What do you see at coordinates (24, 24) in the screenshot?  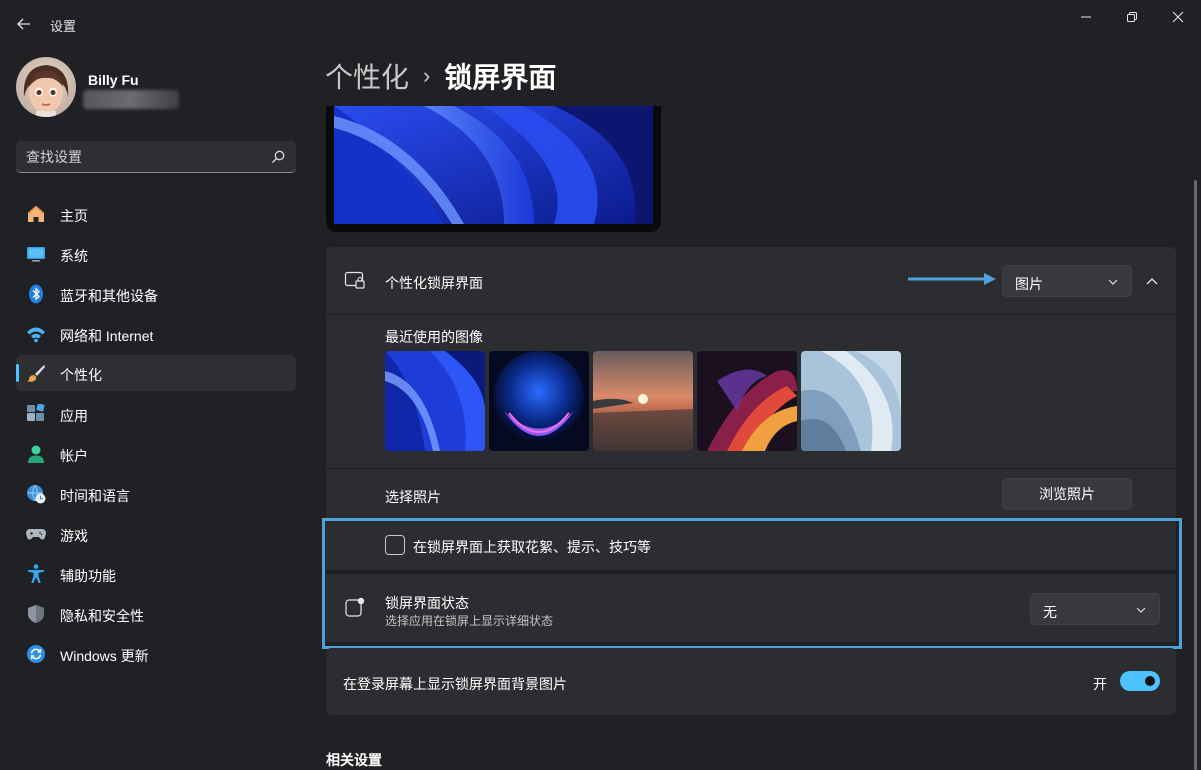 I see `back-arrow-icon` at bounding box center [24, 24].